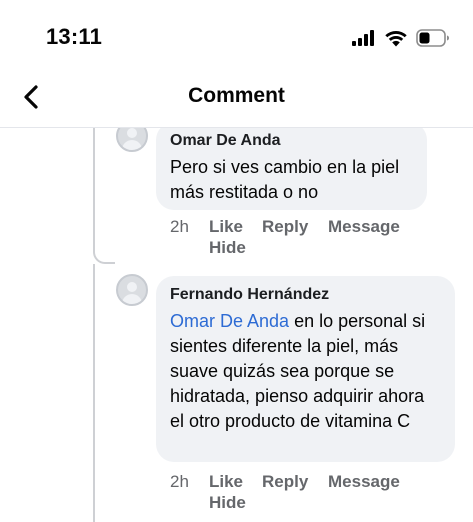  What do you see at coordinates (396, 39) in the screenshot?
I see `wifi-icon` at bounding box center [396, 39].